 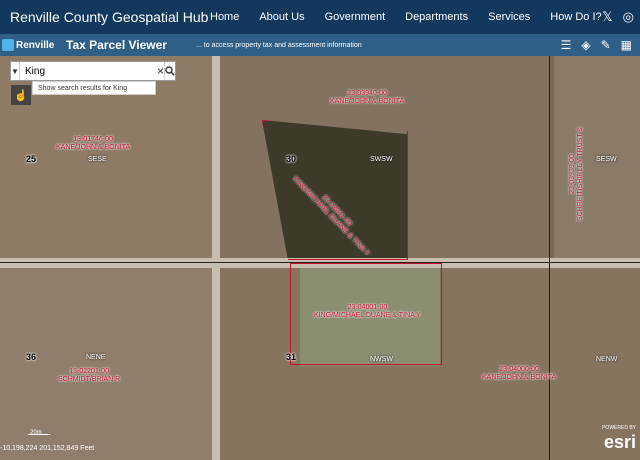 I want to click on section-number: 36, so click(x=31, y=357).